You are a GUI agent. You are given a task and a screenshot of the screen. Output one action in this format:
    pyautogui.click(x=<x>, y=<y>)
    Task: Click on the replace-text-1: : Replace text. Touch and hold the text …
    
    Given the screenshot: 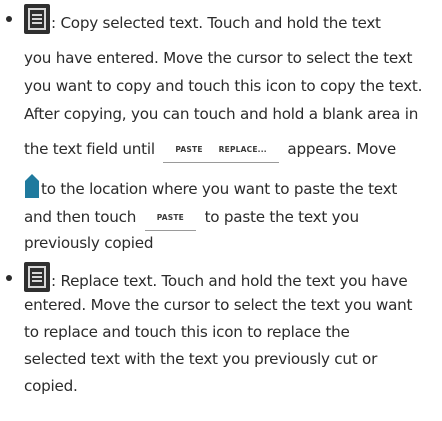 What is the action you would take?
    pyautogui.click(x=229, y=281)
    